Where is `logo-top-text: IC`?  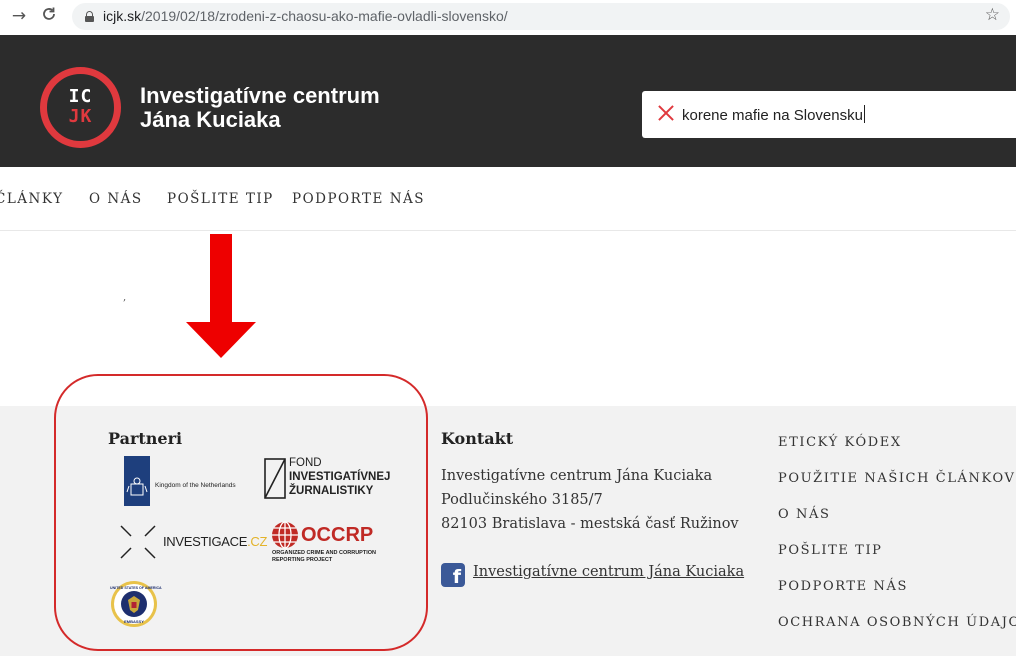 logo-top-text: IC is located at coordinates (80, 96).